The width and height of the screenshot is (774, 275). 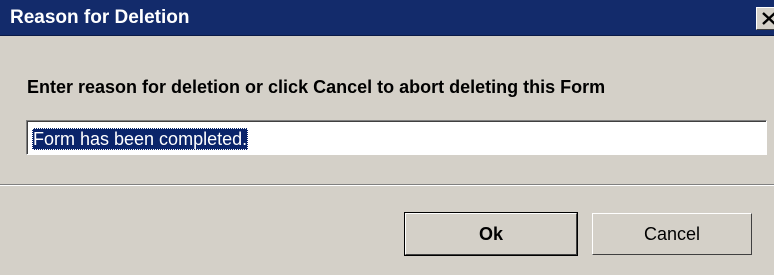 I want to click on reason-input: Form has been completed., so click(x=396, y=137).